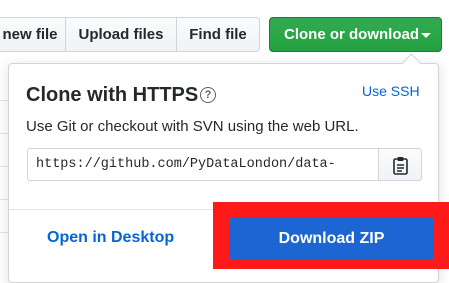 This screenshot has width=449, height=283. Describe the element at coordinates (218, 34) in the screenshot. I see `find-file-button: Find file` at that location.